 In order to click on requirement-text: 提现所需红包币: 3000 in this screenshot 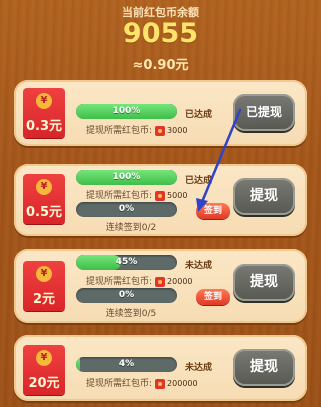, I will do `click(136, 129)`.